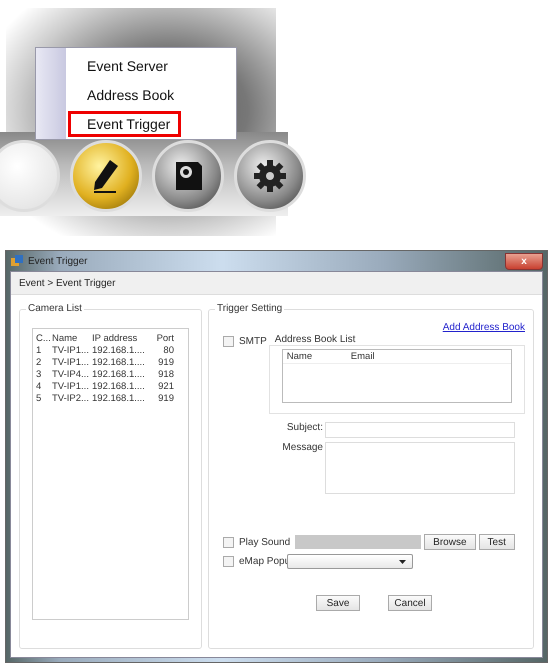 The width and height of the screenshot is (552, 667). I want to click on cancel-button: Cancel, so click(410, 603).